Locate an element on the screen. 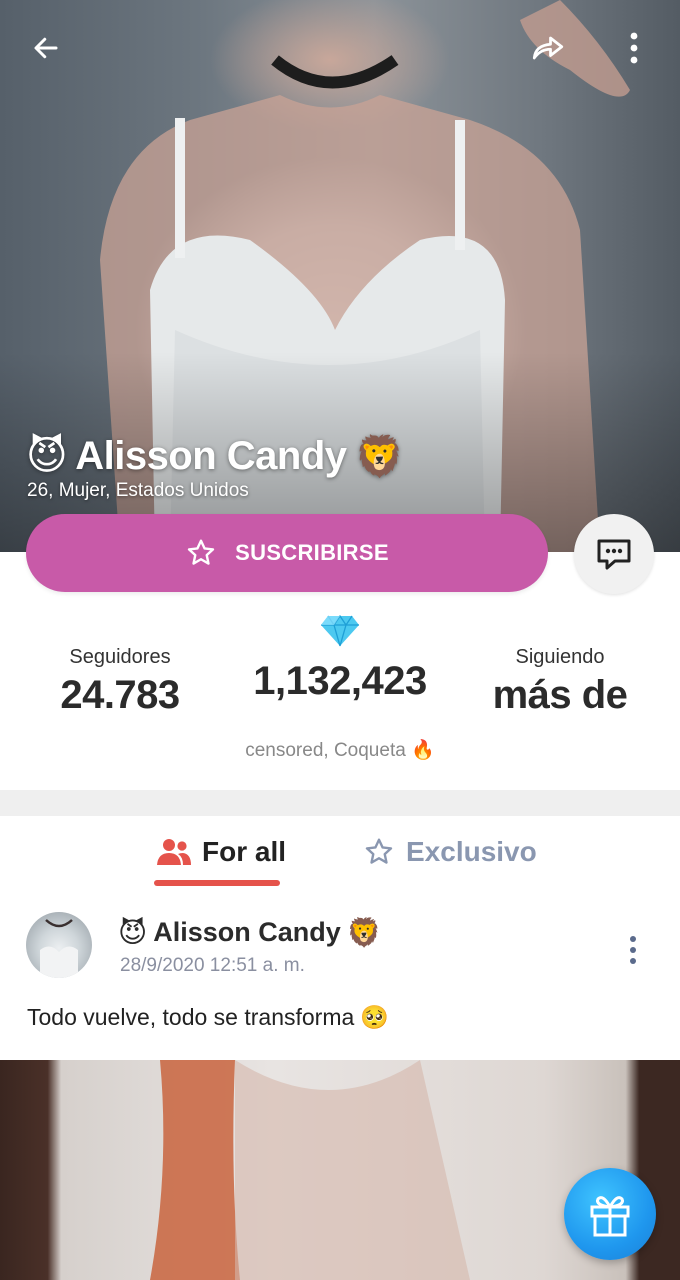 The image size is (680, 1280). chat-bubble-icon is located at coordinates (614, 554).